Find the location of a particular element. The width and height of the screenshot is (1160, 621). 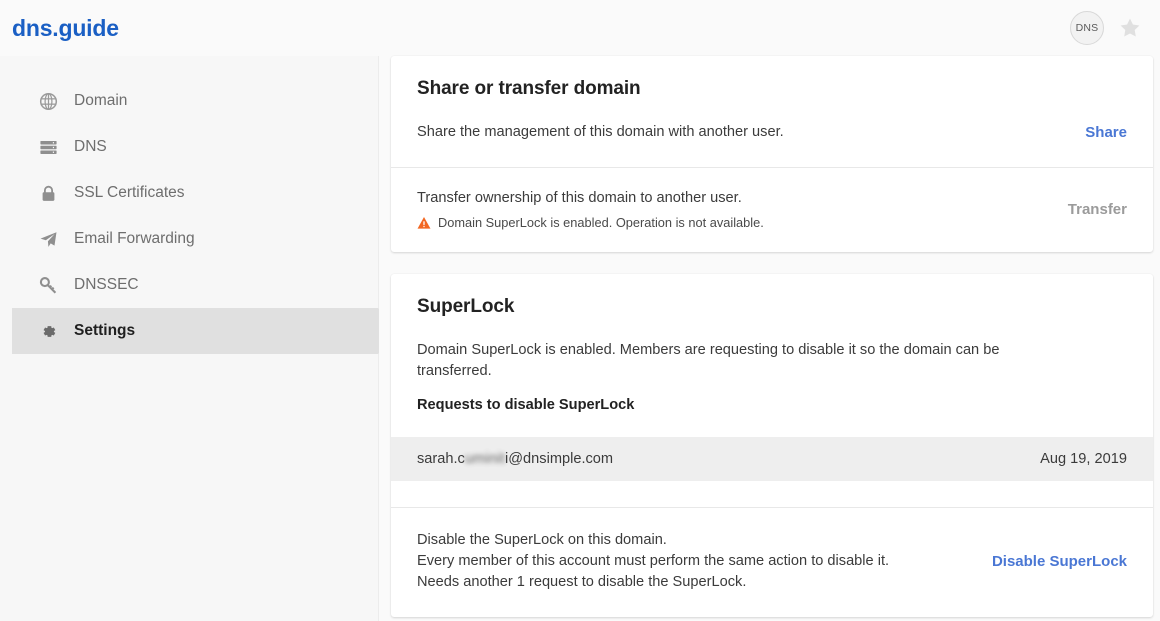

key-icon is located at coordinates (48, 285).